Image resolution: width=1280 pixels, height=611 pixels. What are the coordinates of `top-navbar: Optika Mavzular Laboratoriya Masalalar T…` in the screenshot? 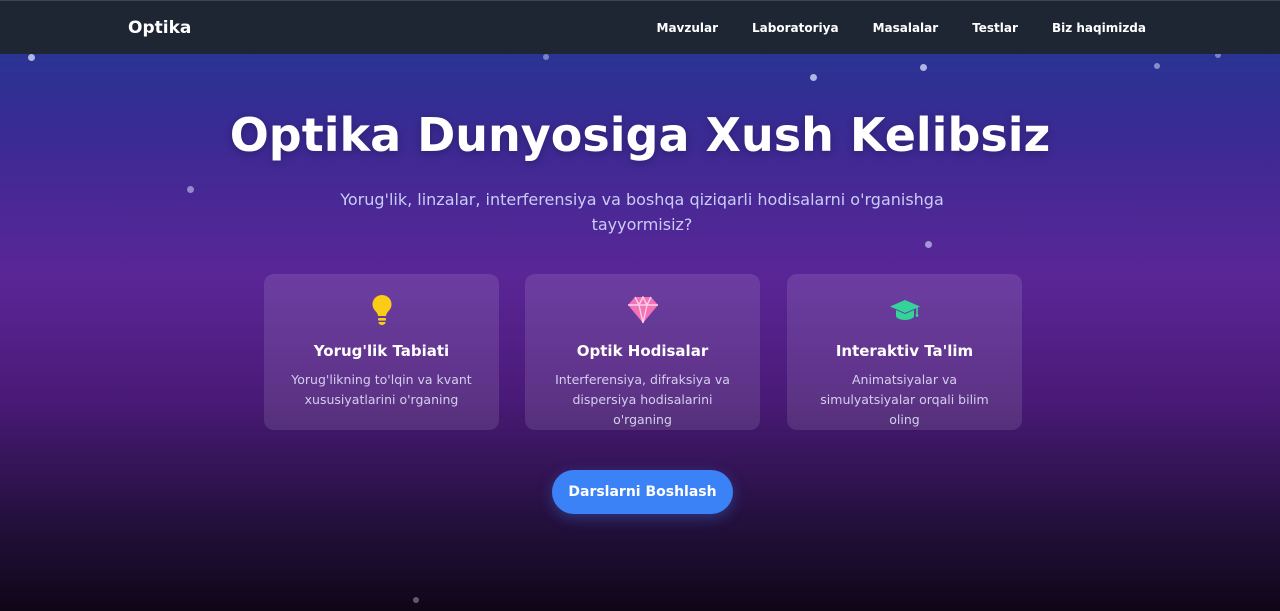 It's located at (640, 27).